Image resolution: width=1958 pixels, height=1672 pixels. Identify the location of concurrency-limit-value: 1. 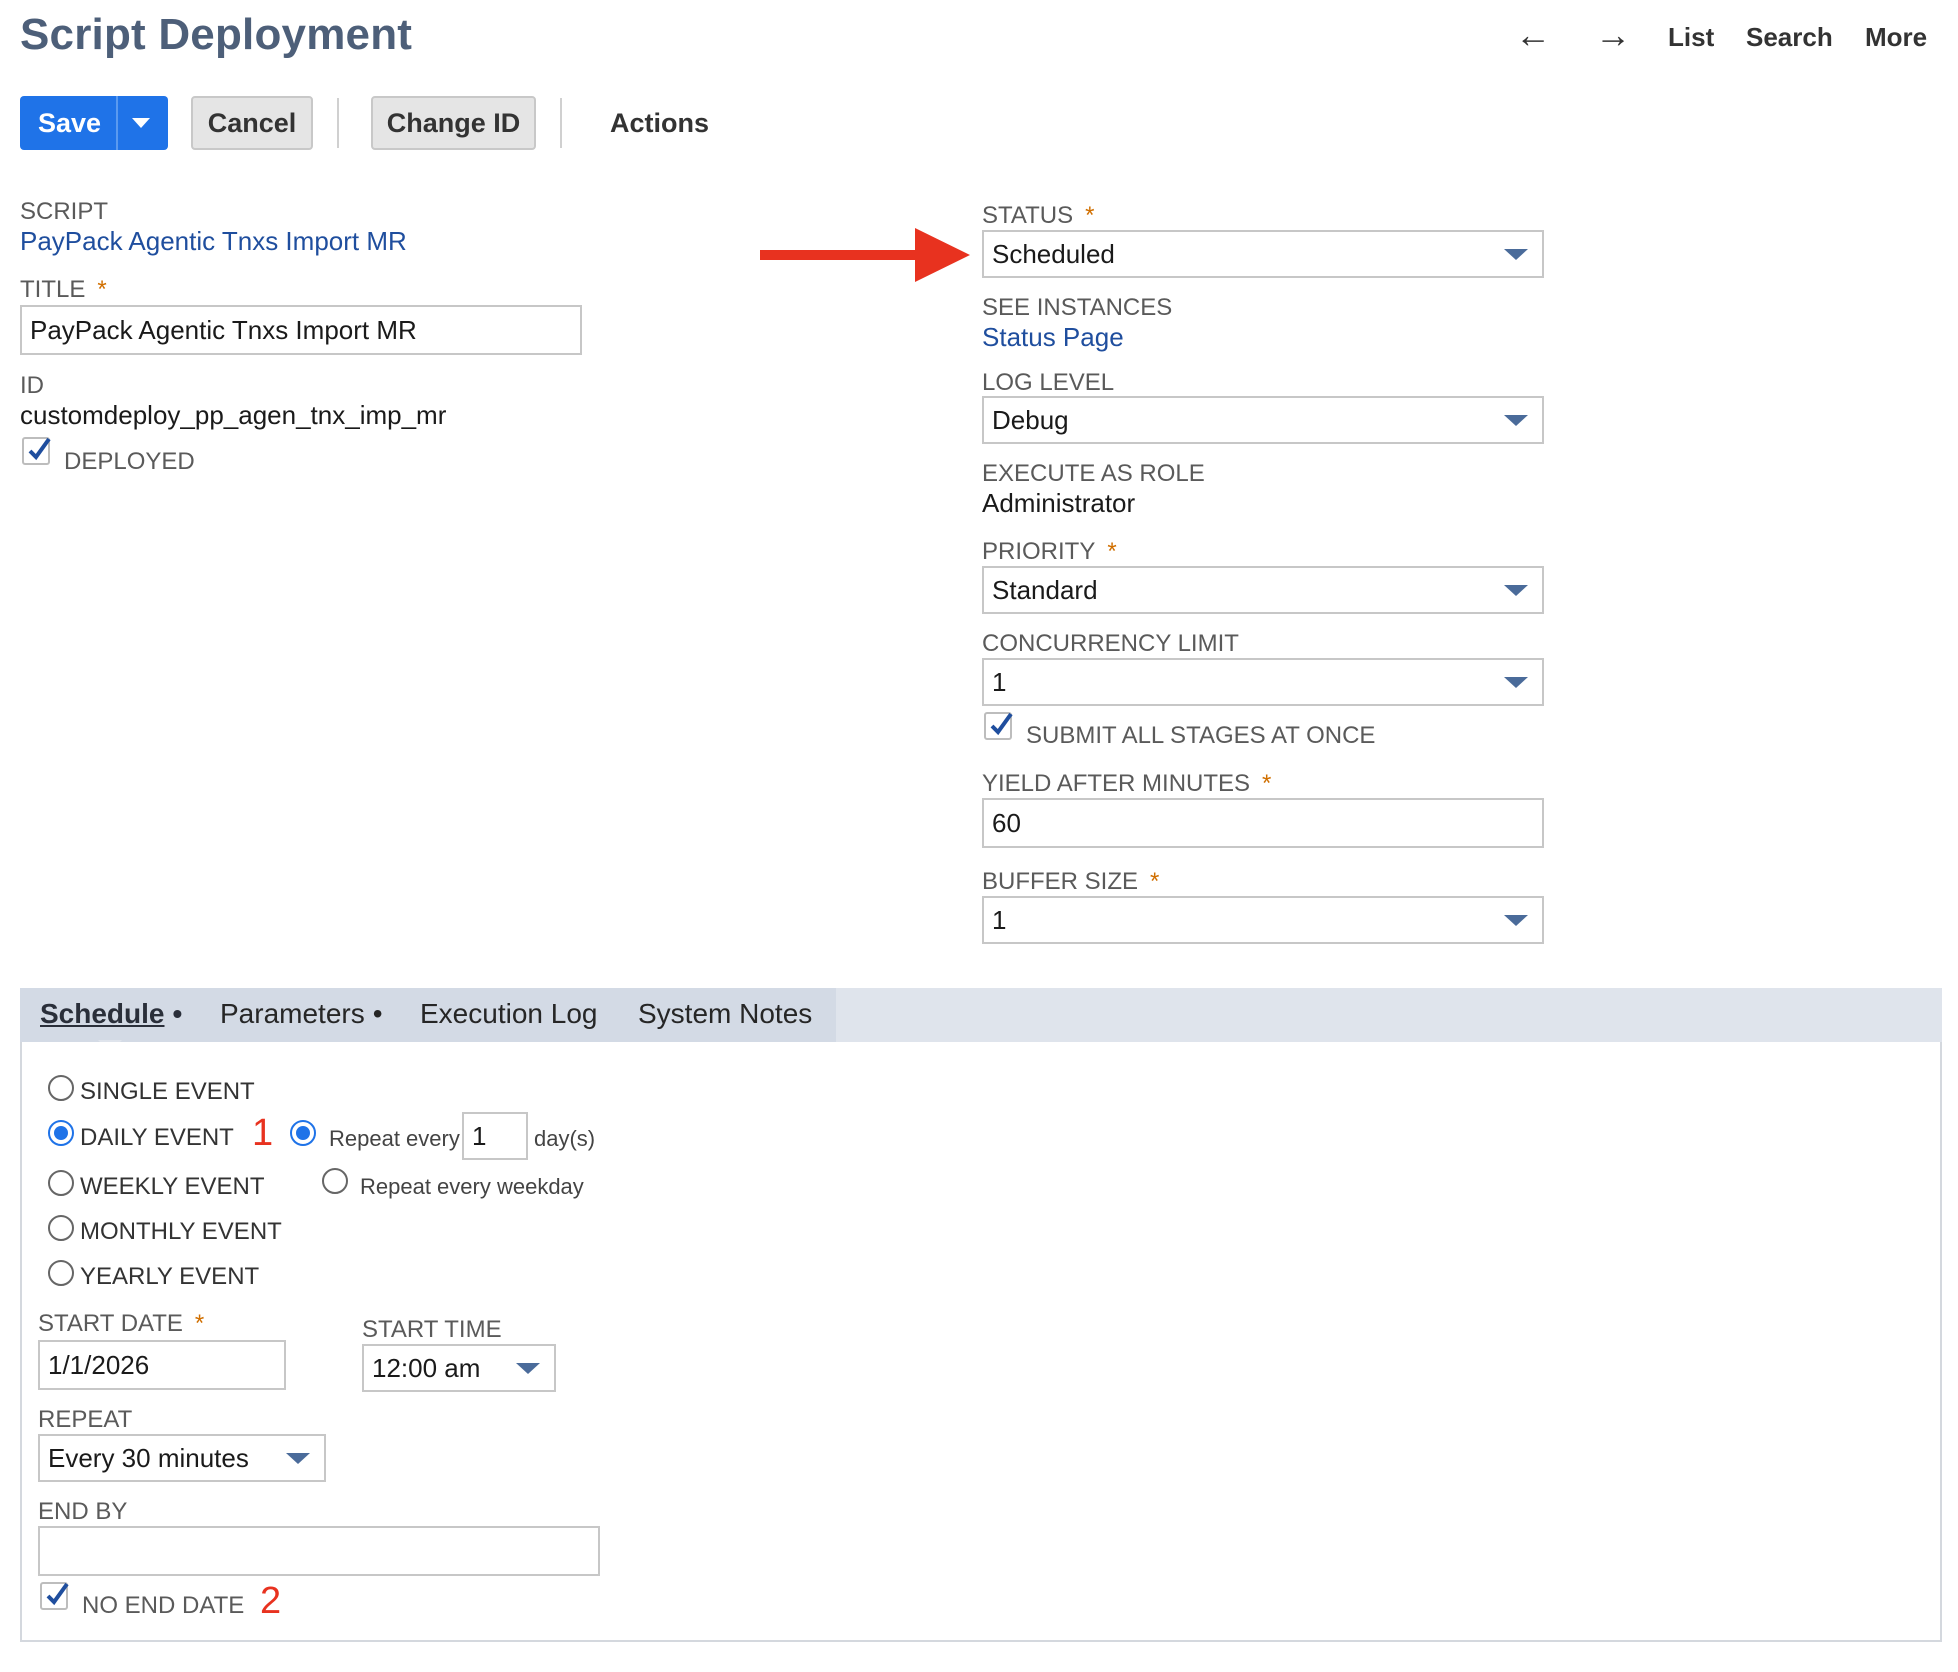
(999, 681).